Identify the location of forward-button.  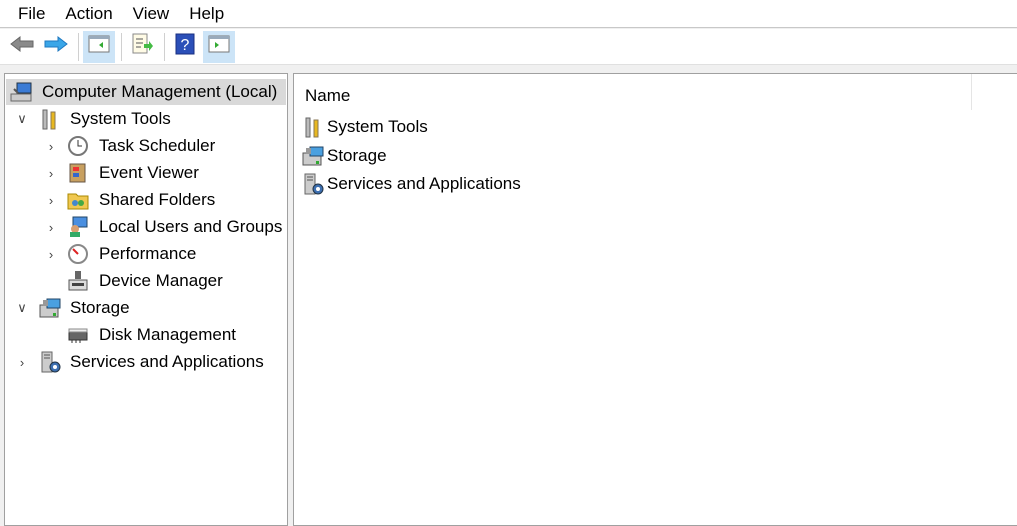
(56, 47).